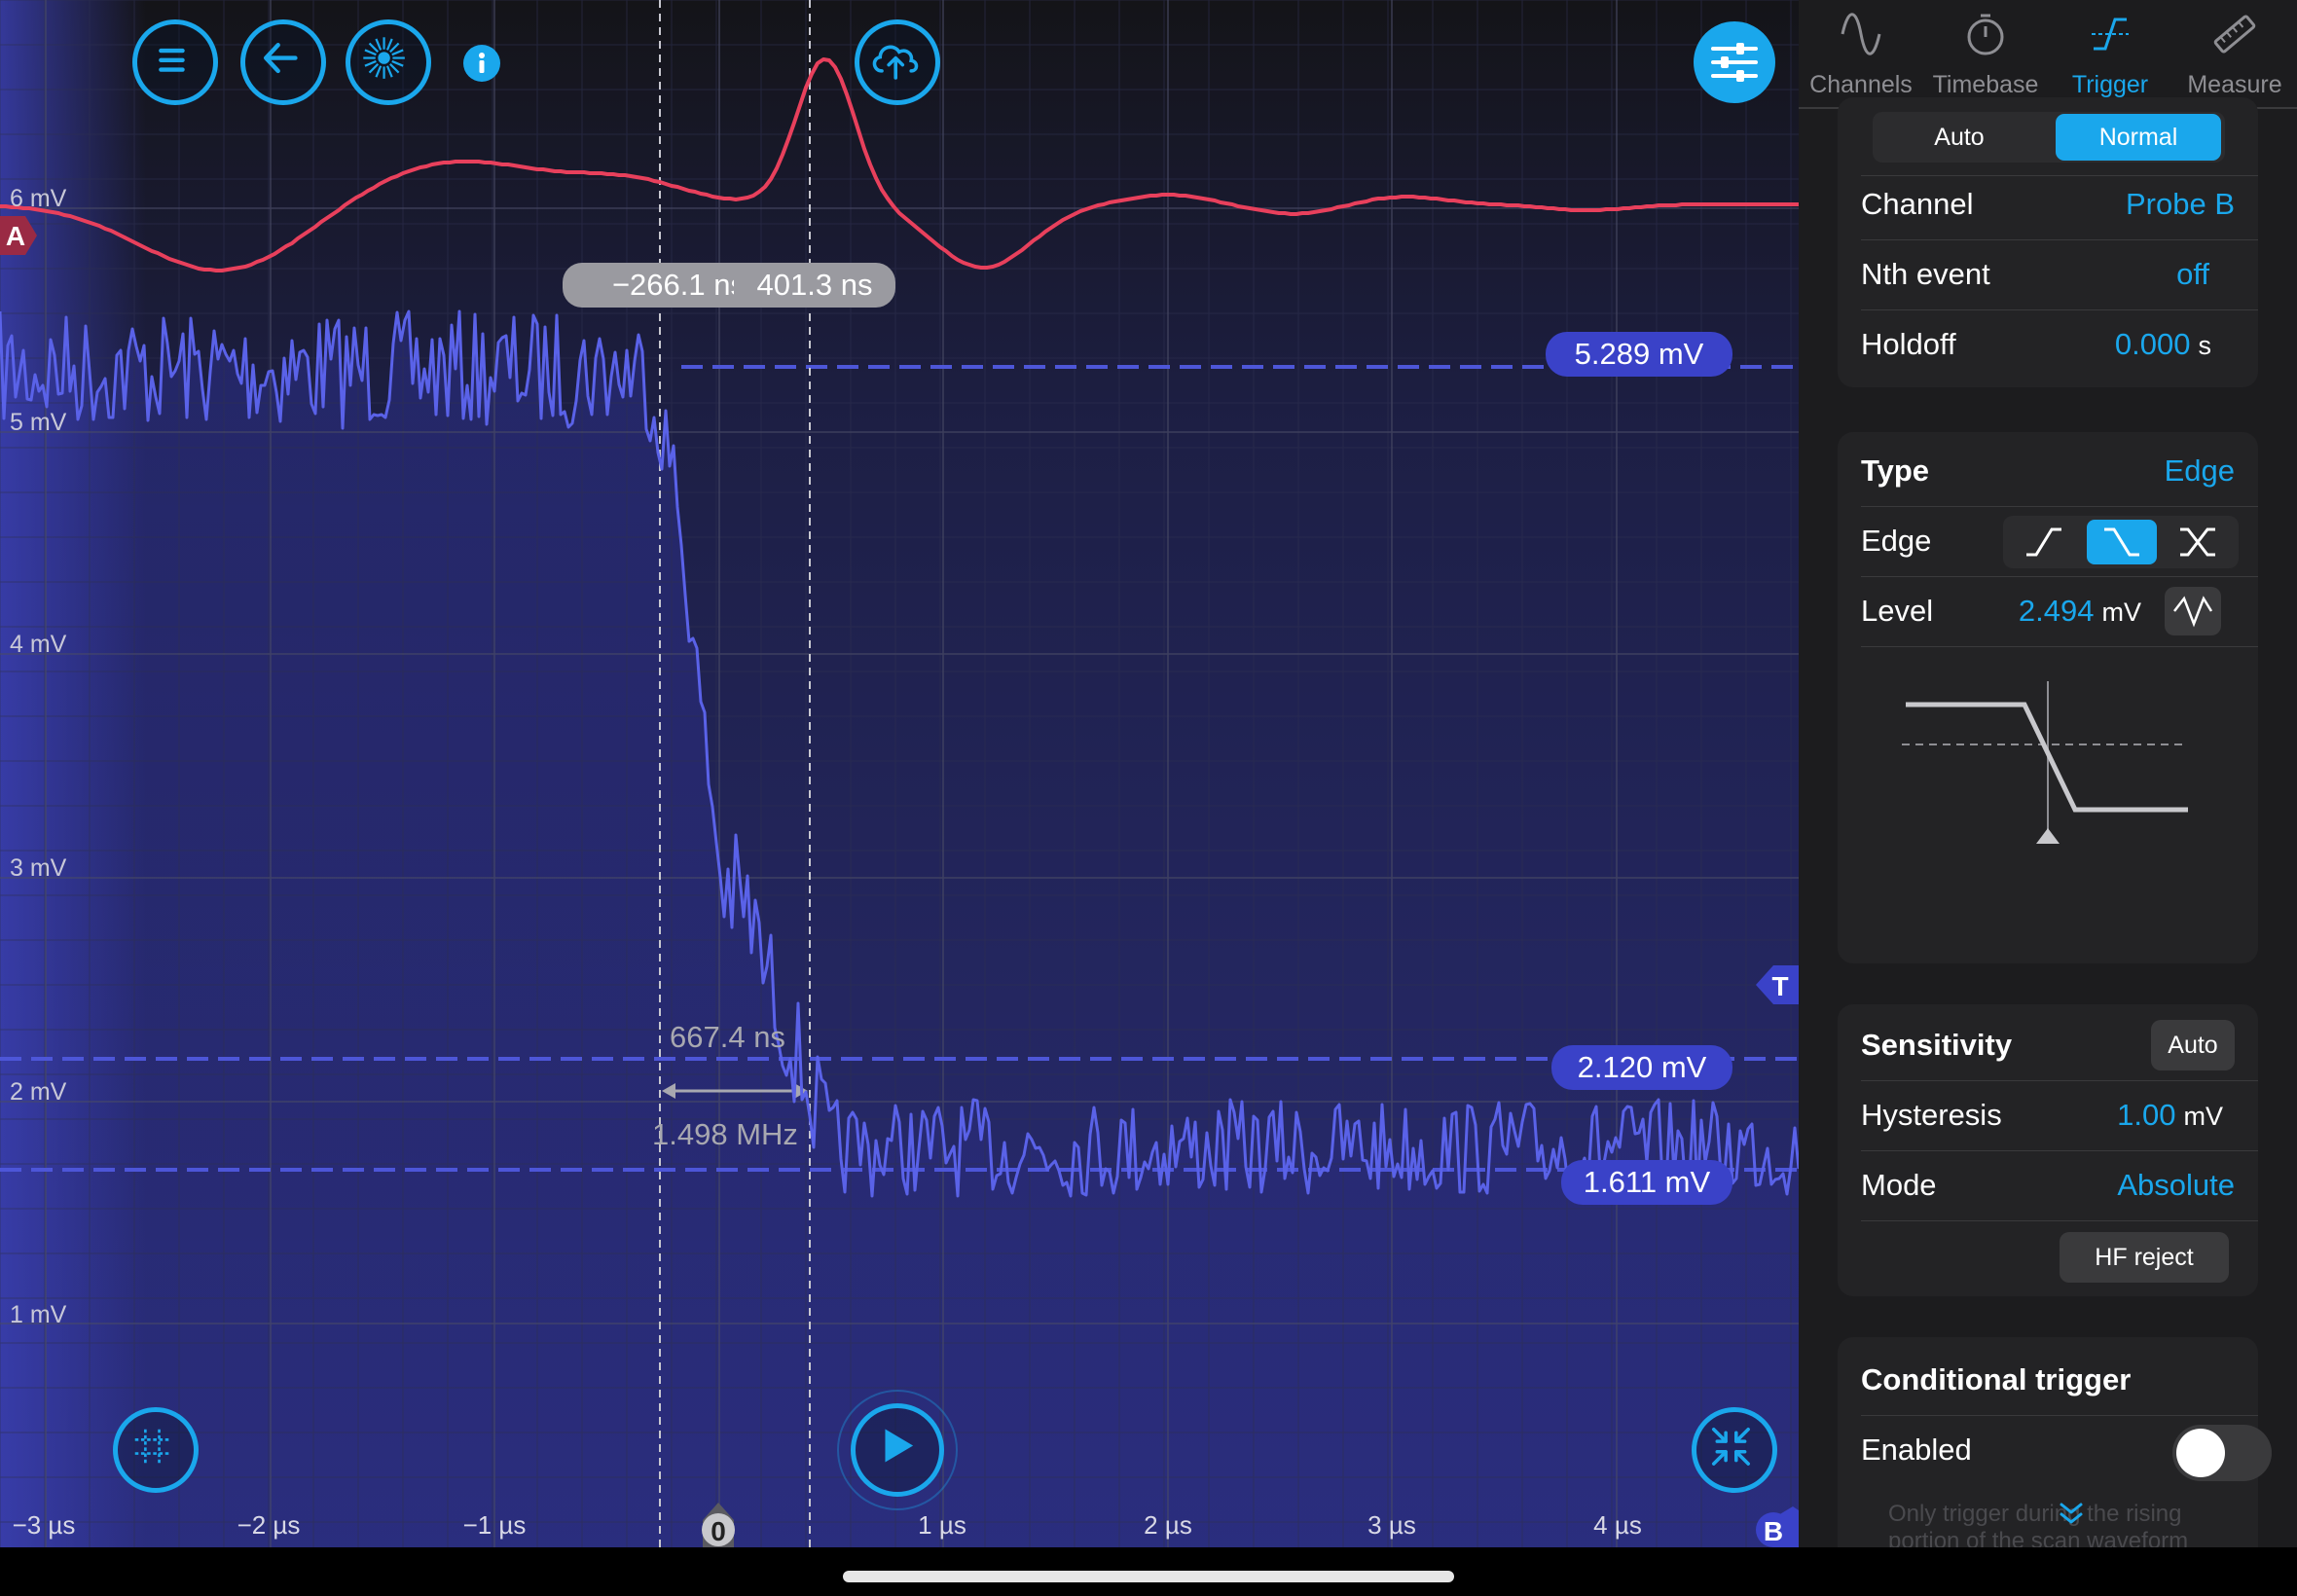  What do you see at coordinates (814, 285) in the screenshot?
I see `cursor-right-readout: 401.3 ns` at bounding box center [814, 285].